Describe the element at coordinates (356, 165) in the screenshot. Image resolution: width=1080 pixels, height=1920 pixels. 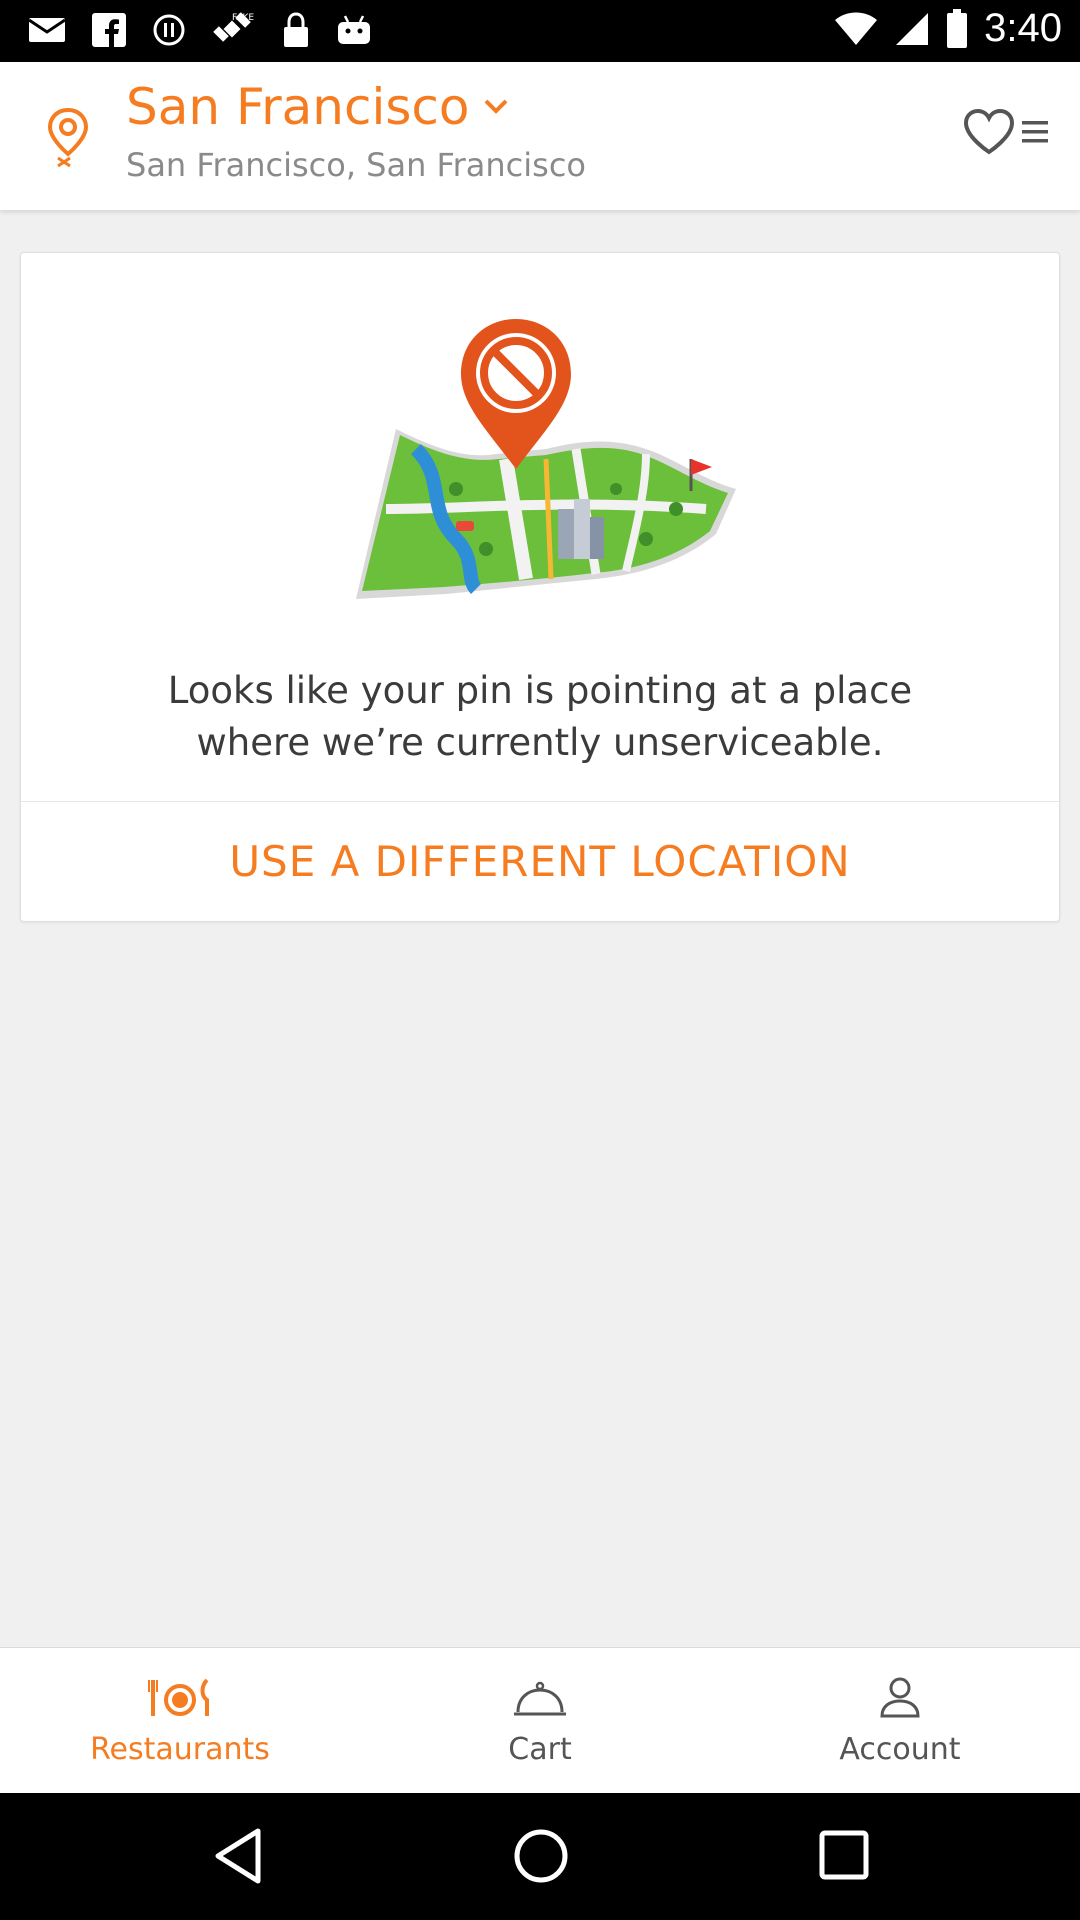
I see `address-line: San Francisco, San Francisco` at that location.